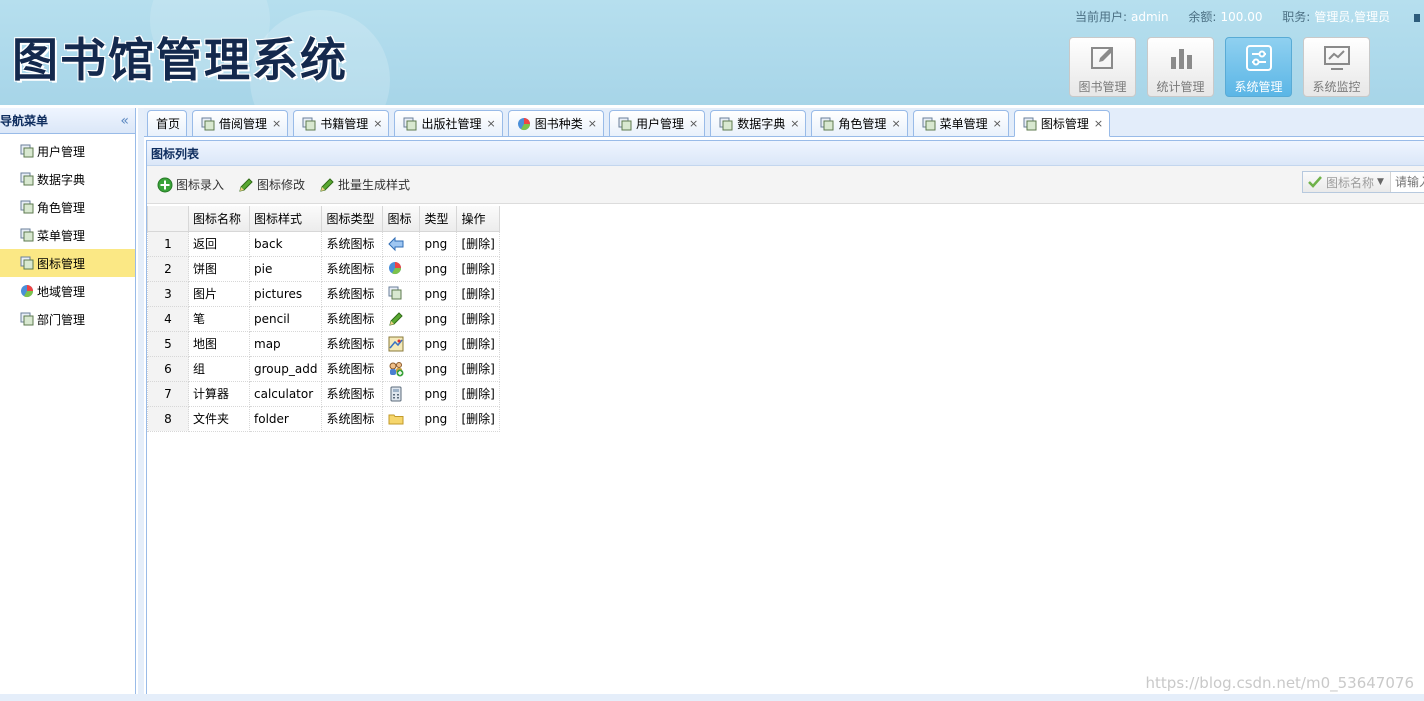 This screenshot has height=701, width=1424. What do you see at coordinates (1258, 67) in the screenshot?
I see `nav-system-management-button: 系统管理` at bounding box center [1258, 67].